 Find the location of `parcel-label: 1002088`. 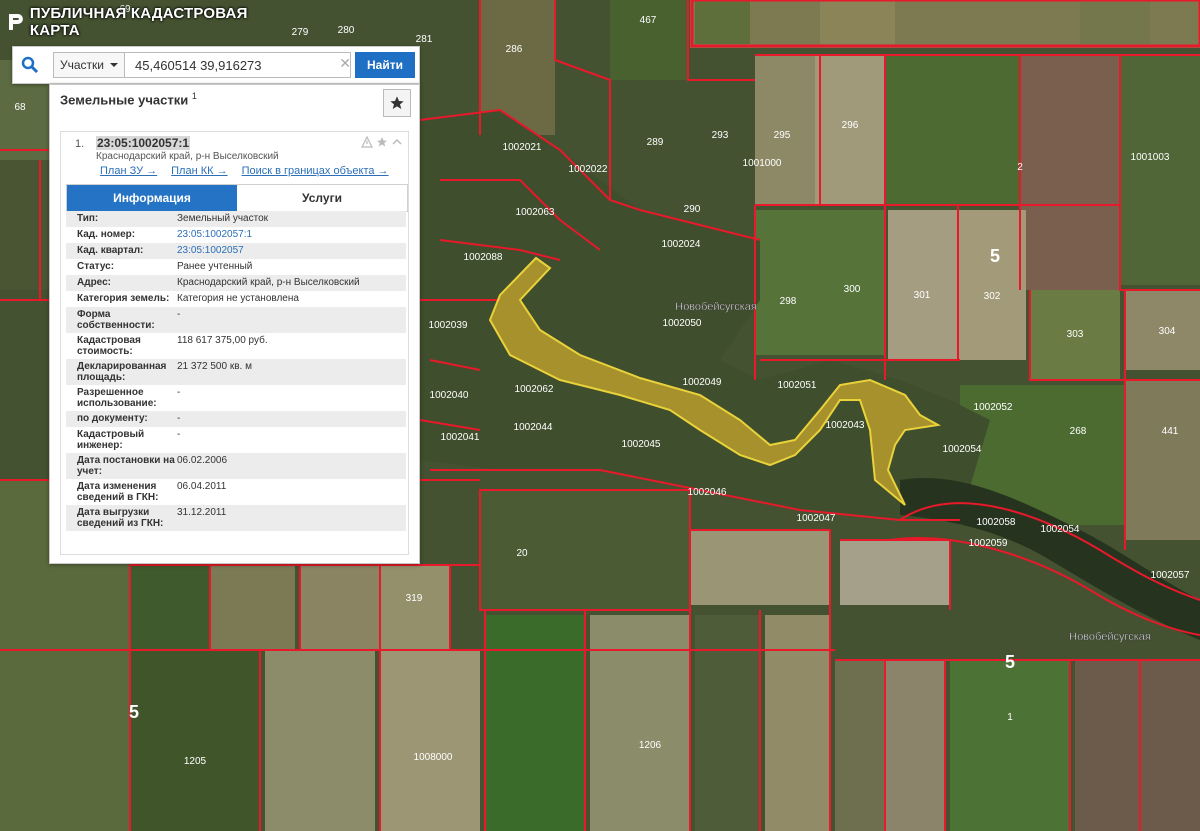

parcel-label: 1002088 is located at coordinates (483, 257).